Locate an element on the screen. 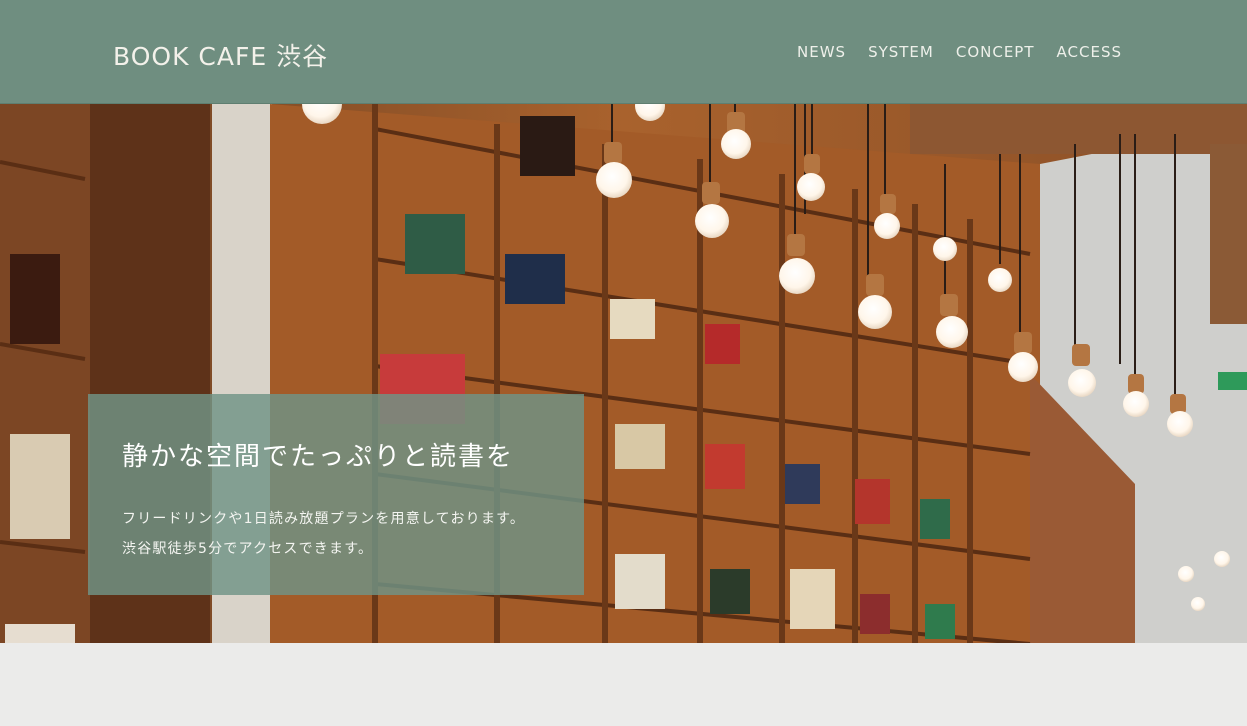  hero-heading: 静かな空間でたっぷりと読書を is located at coordinates (318, 457).